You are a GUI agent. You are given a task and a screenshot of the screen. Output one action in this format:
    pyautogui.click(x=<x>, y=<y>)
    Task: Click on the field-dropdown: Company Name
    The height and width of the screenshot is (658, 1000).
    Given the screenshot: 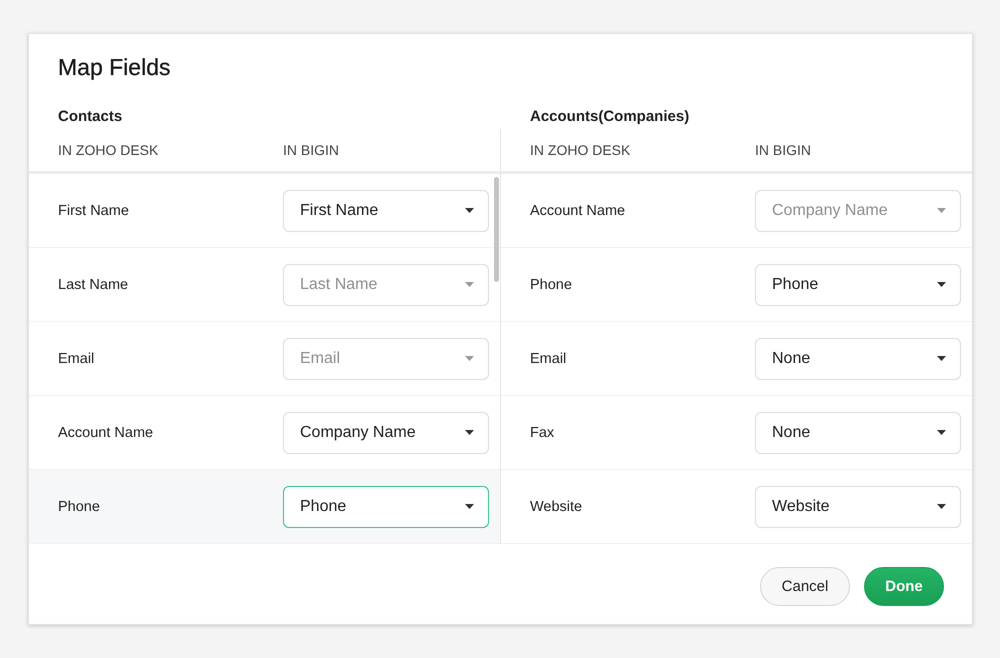 What is the action you would take?
    pyautogui.click(x=386, y=433)
    